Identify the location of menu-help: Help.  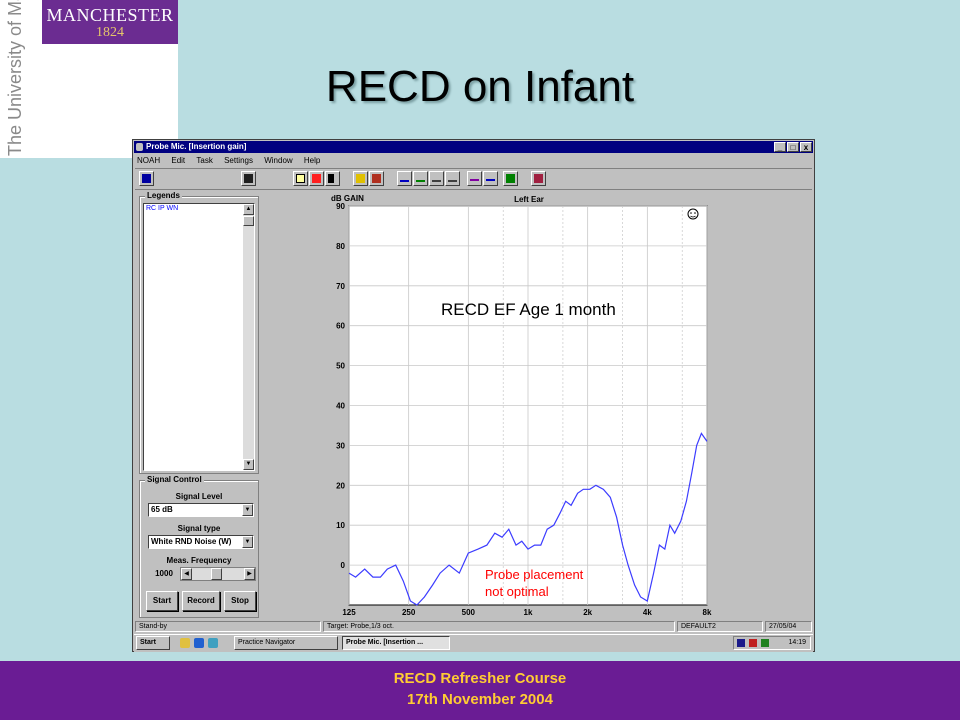
(312, 160).